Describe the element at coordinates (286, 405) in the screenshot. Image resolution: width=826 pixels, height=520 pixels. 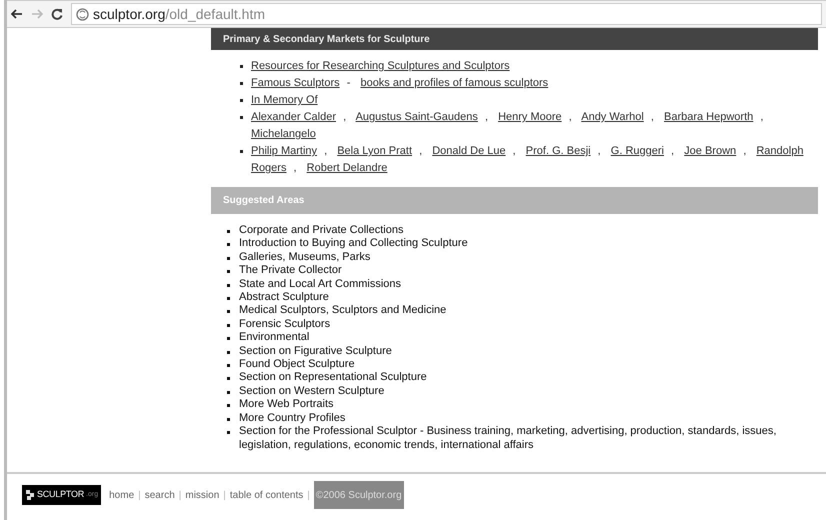
I see `list-item: More Web Portraits` at that location.